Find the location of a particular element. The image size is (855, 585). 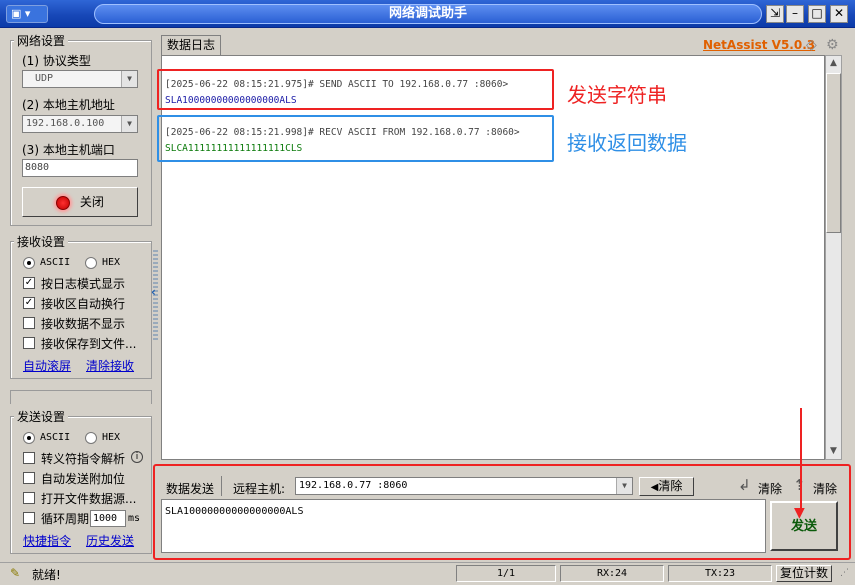

annotation-arrow-line is located at coordinates (801, 460).